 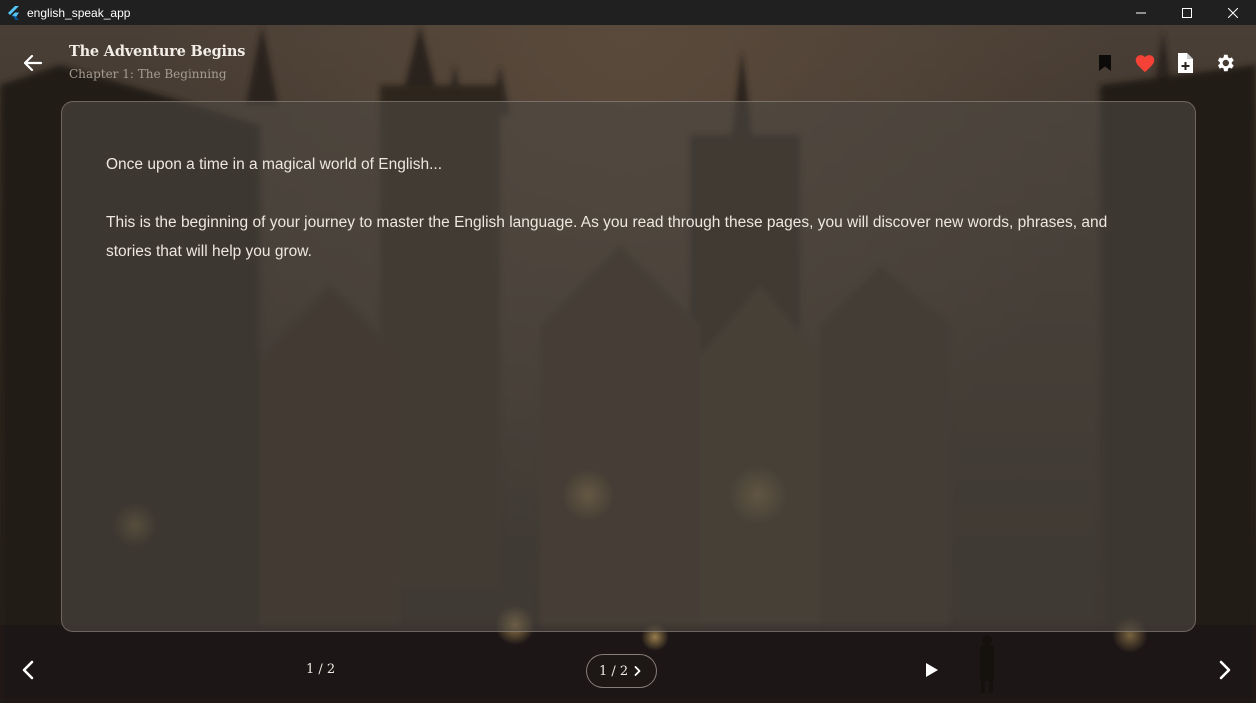 I want to click on favorite-button, so click(x=1145, y=63).